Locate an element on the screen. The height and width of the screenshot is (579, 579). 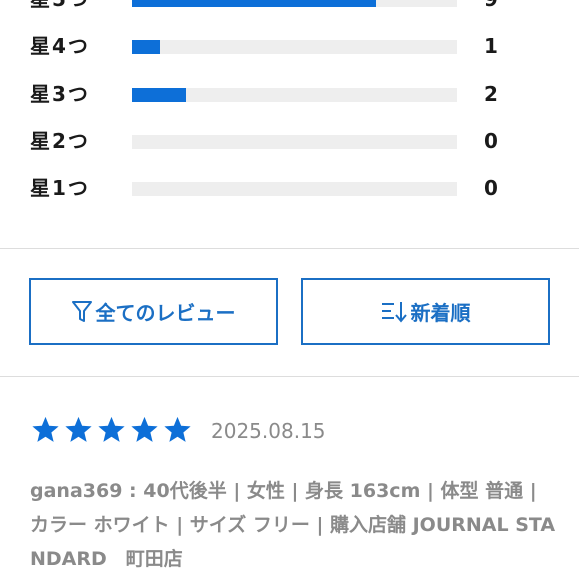
filter-button-label: 全てのレビュー is located at coordinates (165, 313).